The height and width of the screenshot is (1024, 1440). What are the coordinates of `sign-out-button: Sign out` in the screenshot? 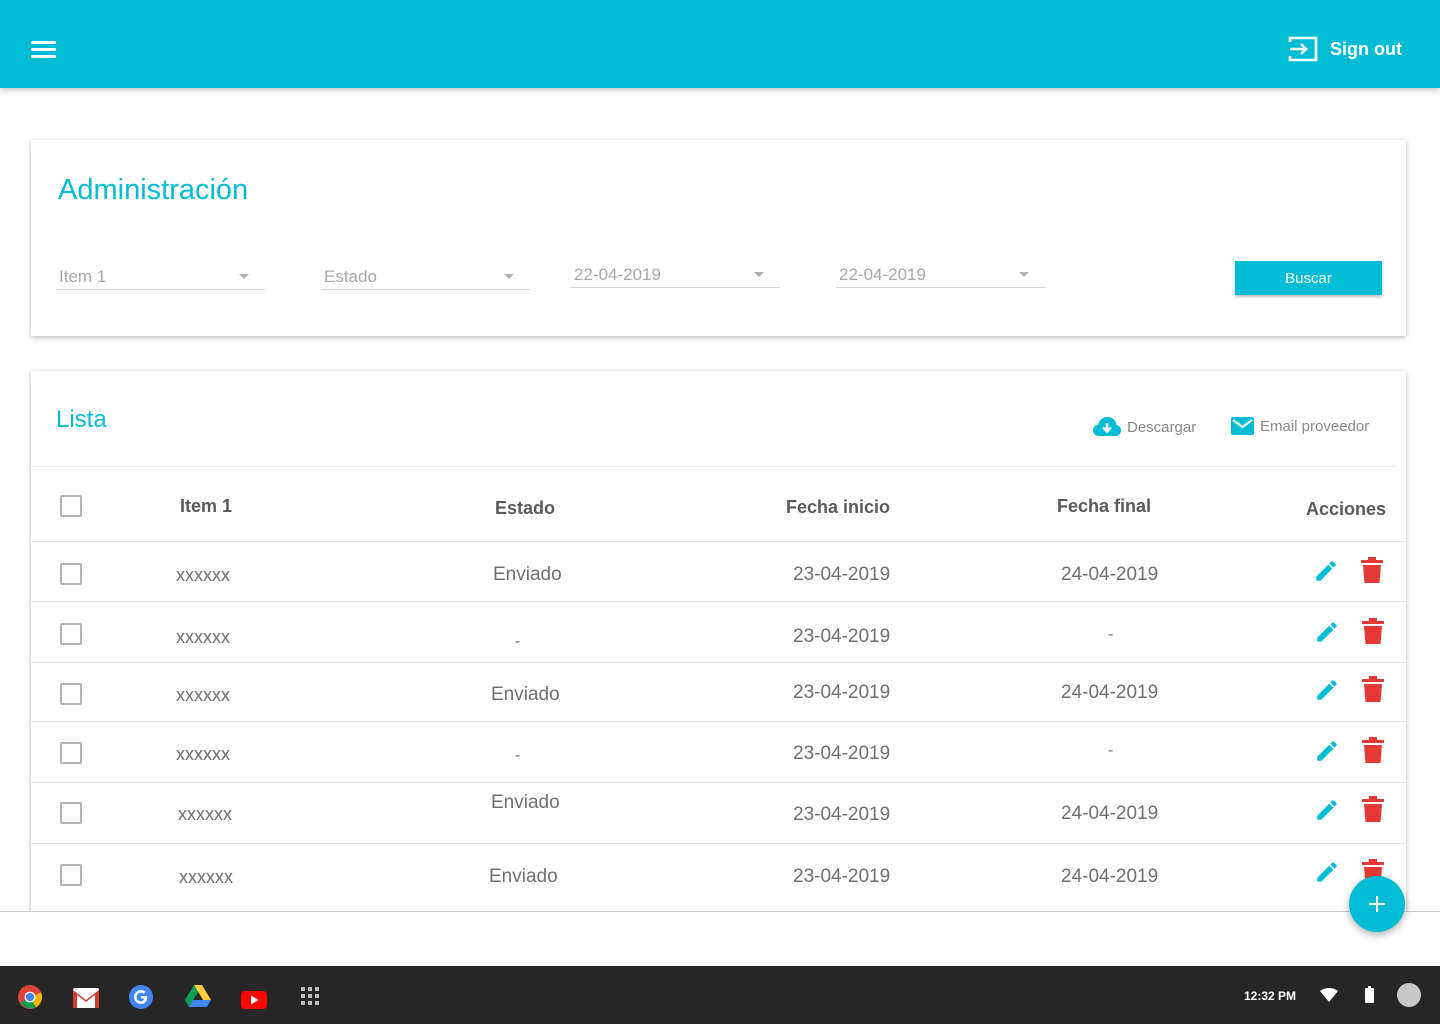 It's located at (1345, 49).